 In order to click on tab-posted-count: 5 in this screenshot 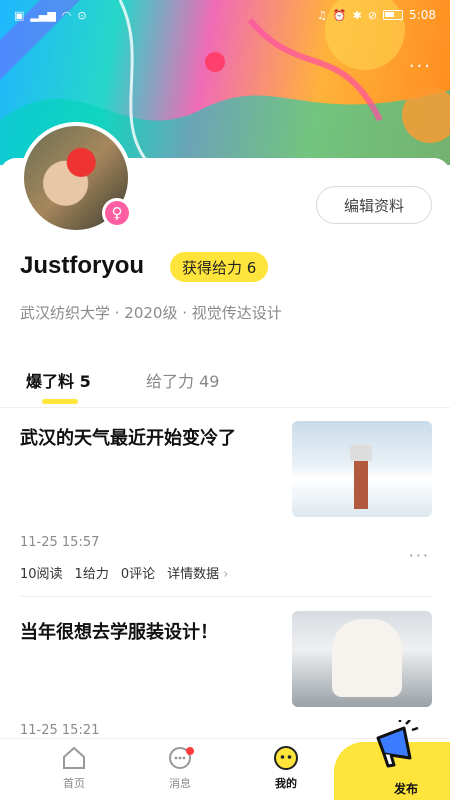, I will do `click(85, 381)`.